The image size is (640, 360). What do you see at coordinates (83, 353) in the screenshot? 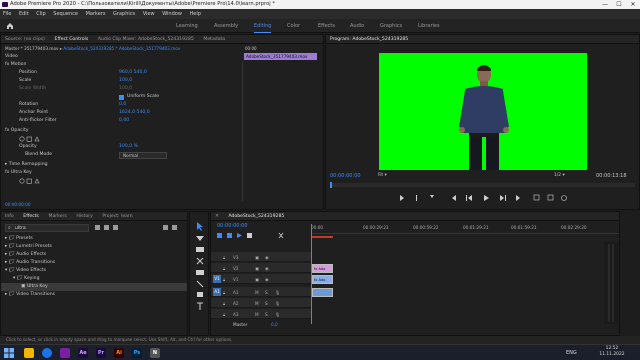
I see `after-effects-icon: Ae` at bounding box center [83, 353].